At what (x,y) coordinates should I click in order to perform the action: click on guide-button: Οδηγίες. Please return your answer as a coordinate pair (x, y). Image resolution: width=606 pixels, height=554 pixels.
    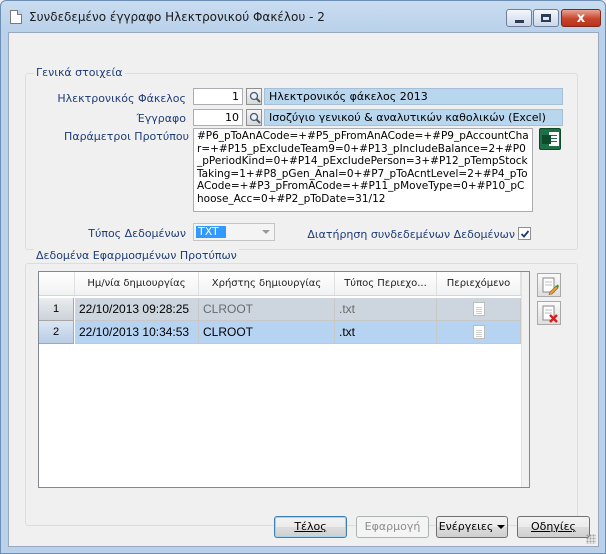
    Looking at the image, I should click on (553, 527).